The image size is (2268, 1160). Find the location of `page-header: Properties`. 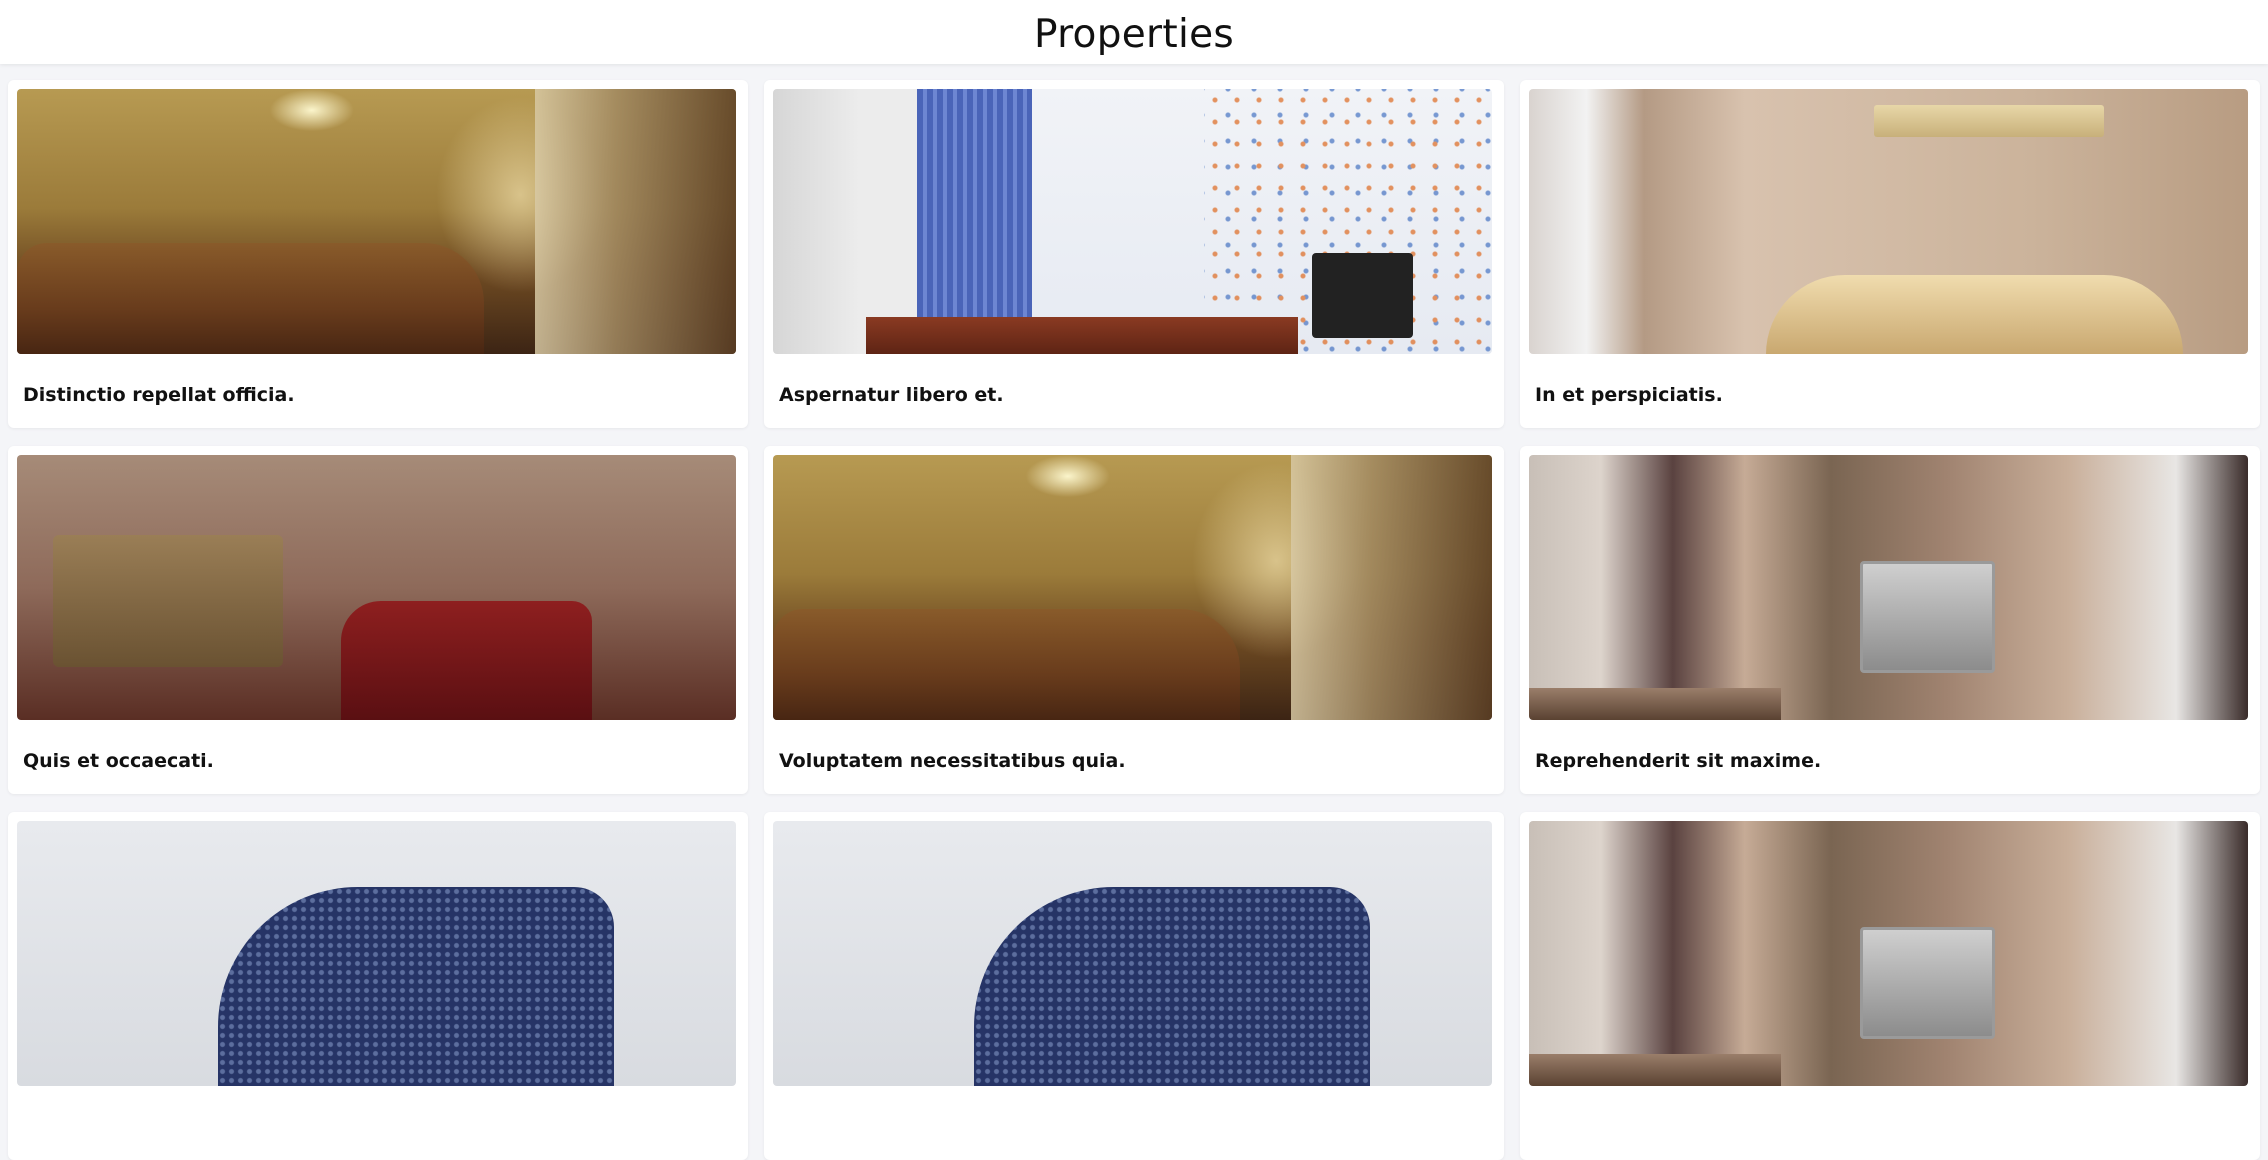

page-header: Properties is located at coordinates (1134, 32).